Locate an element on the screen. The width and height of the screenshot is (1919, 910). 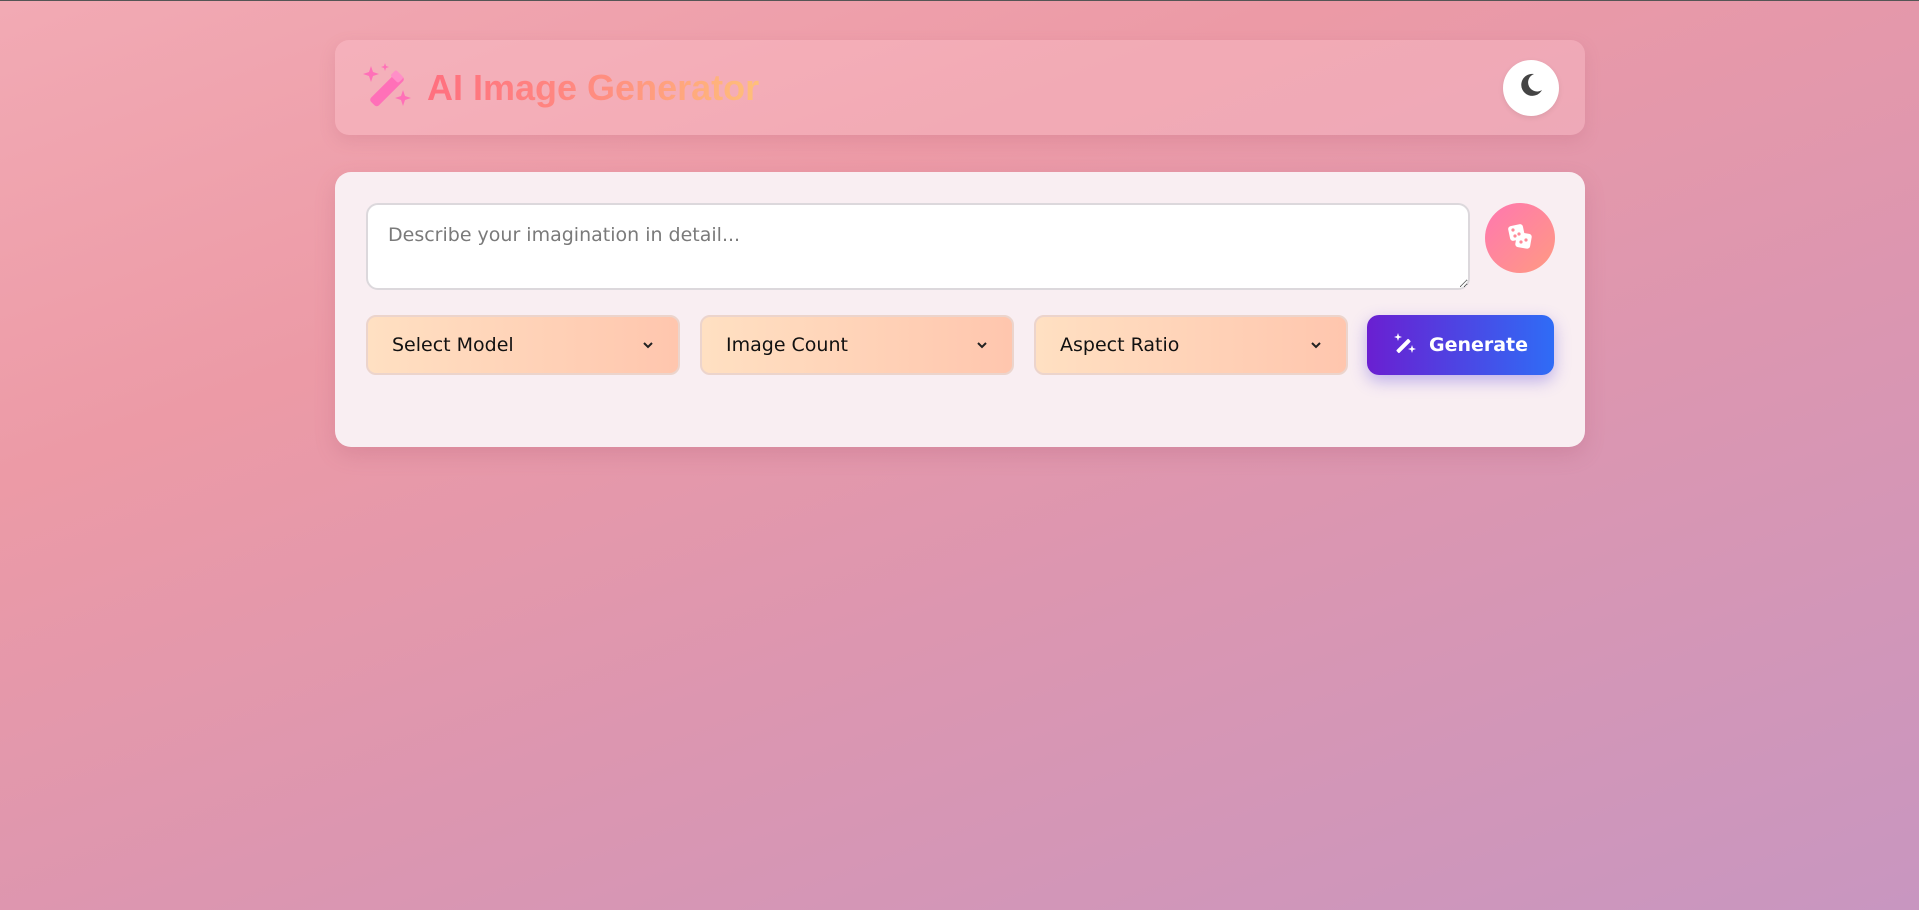
moon-icon is located at coordinates (1531, 87).